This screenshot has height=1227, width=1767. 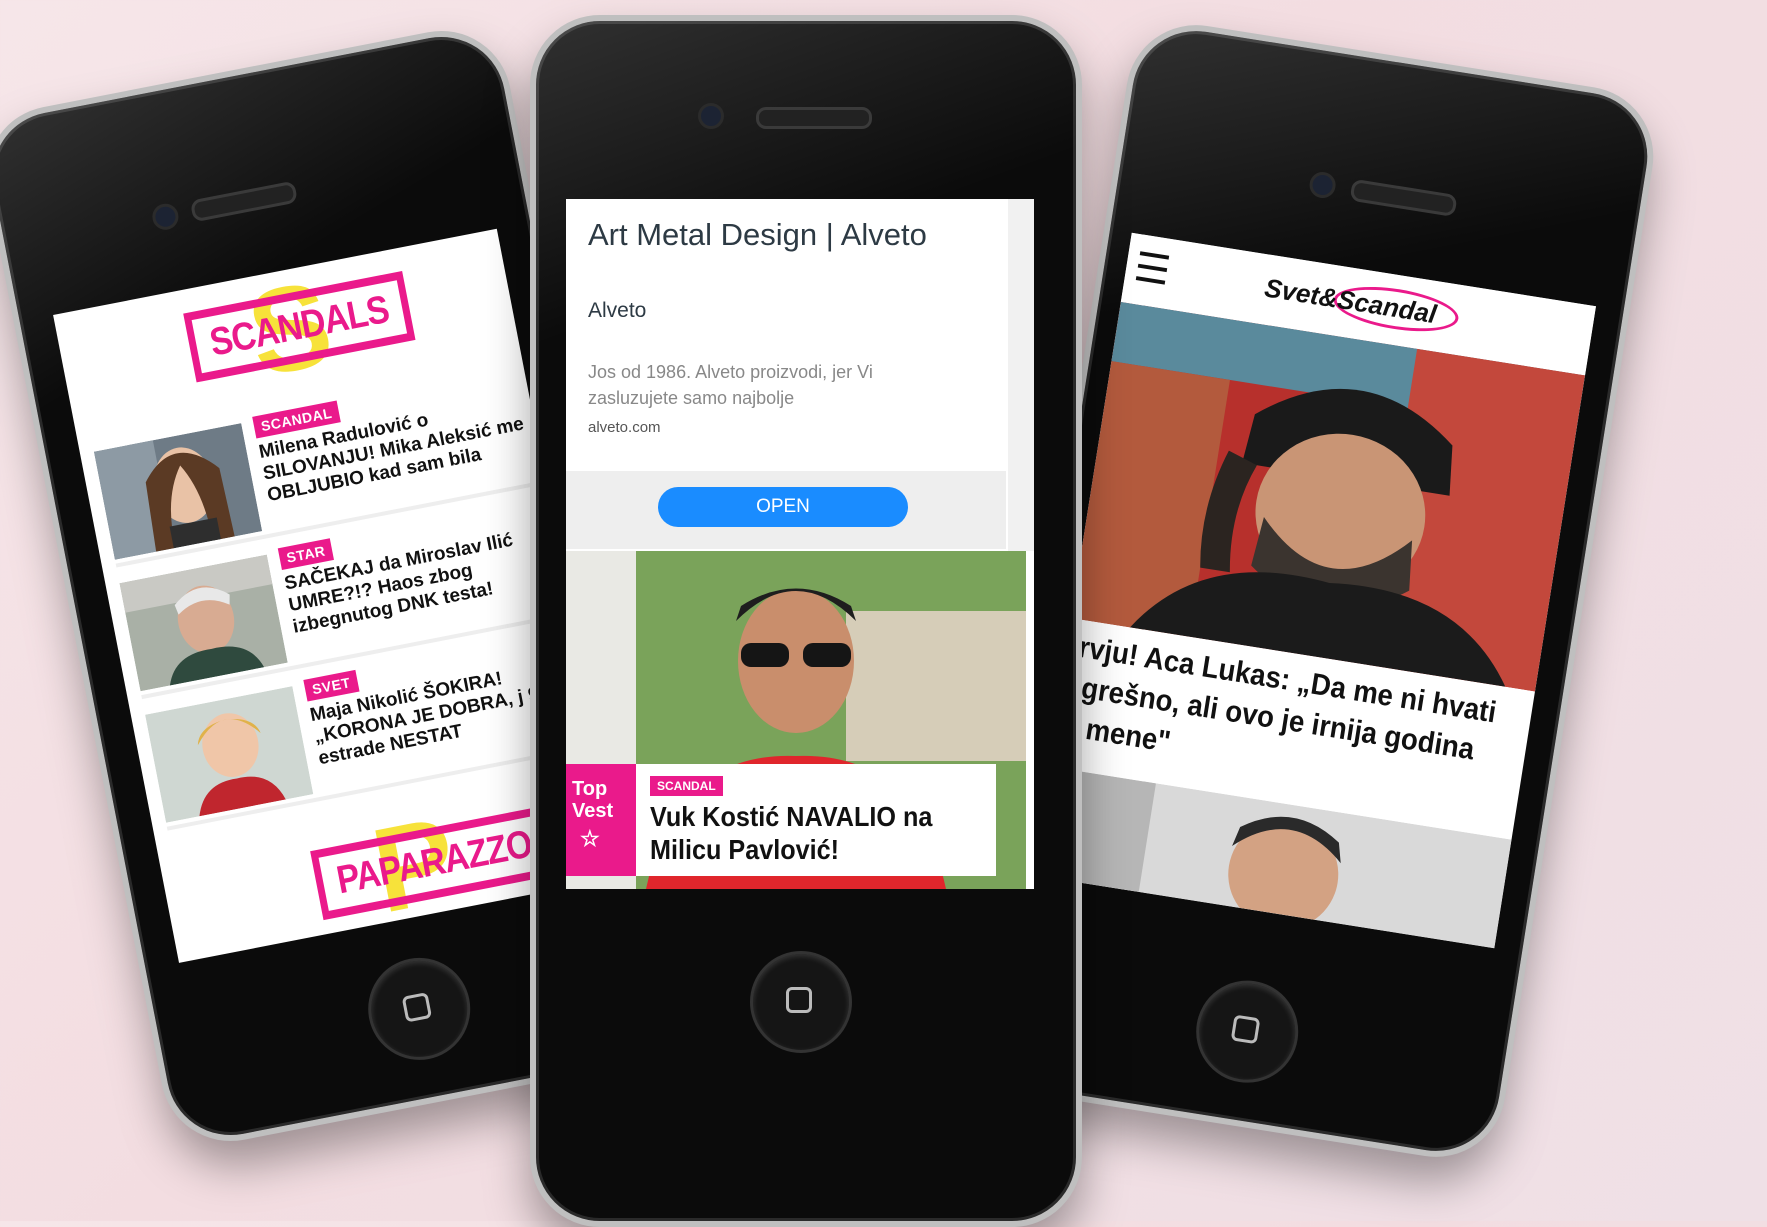 What do you see at coordinates (757, 235) in the screenshot?
I see `ad-title: Art Metal Design | Alveto` at bounding box center [757, 235].